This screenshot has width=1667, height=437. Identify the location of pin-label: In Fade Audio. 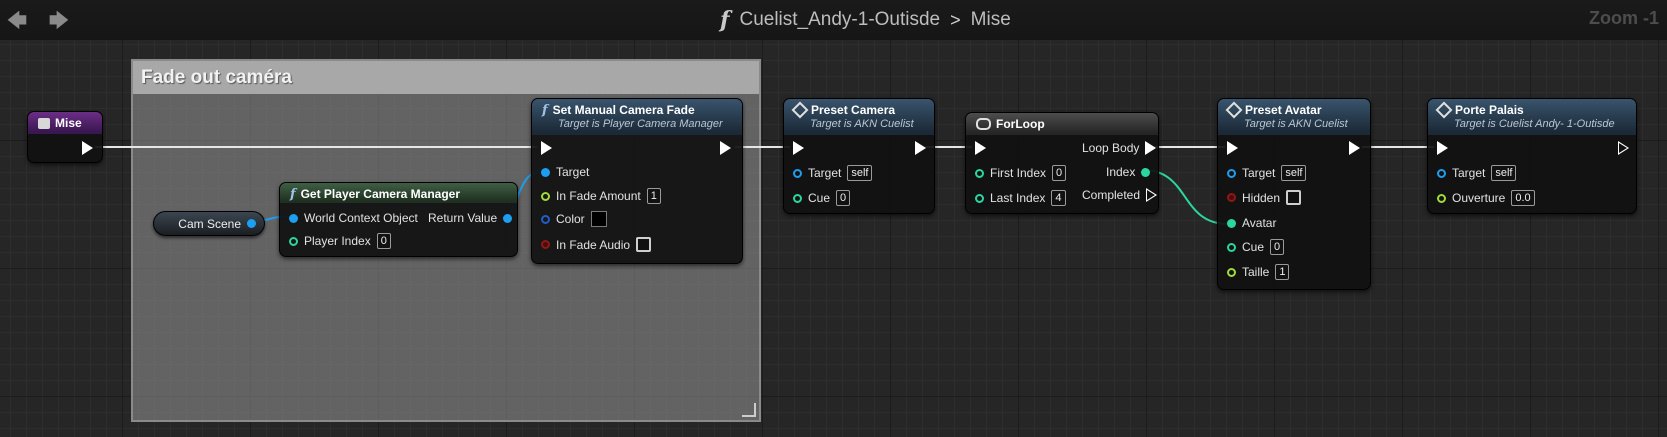
(593, 244).